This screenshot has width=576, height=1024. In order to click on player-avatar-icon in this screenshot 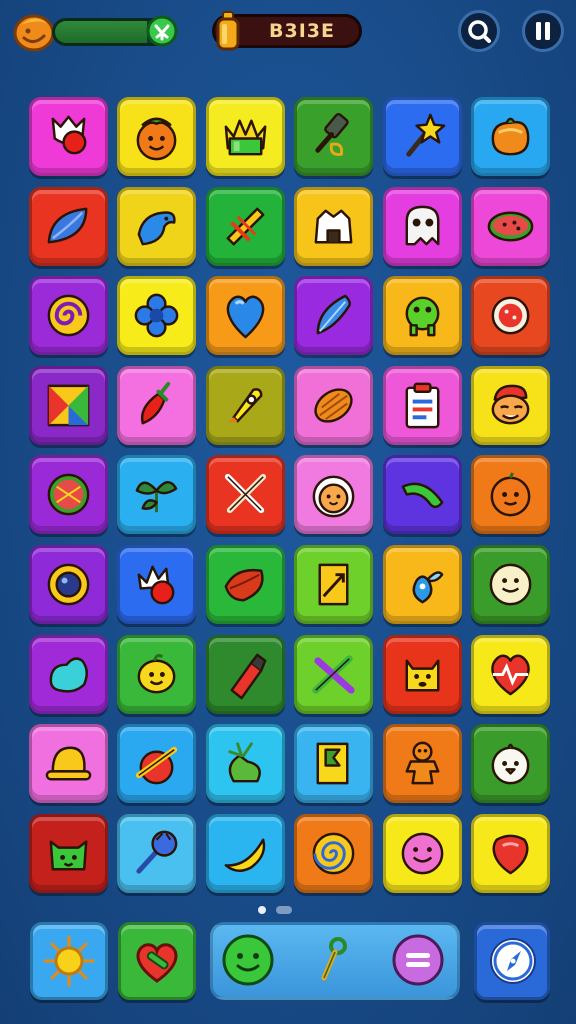, I will do `click(34, 32)`.